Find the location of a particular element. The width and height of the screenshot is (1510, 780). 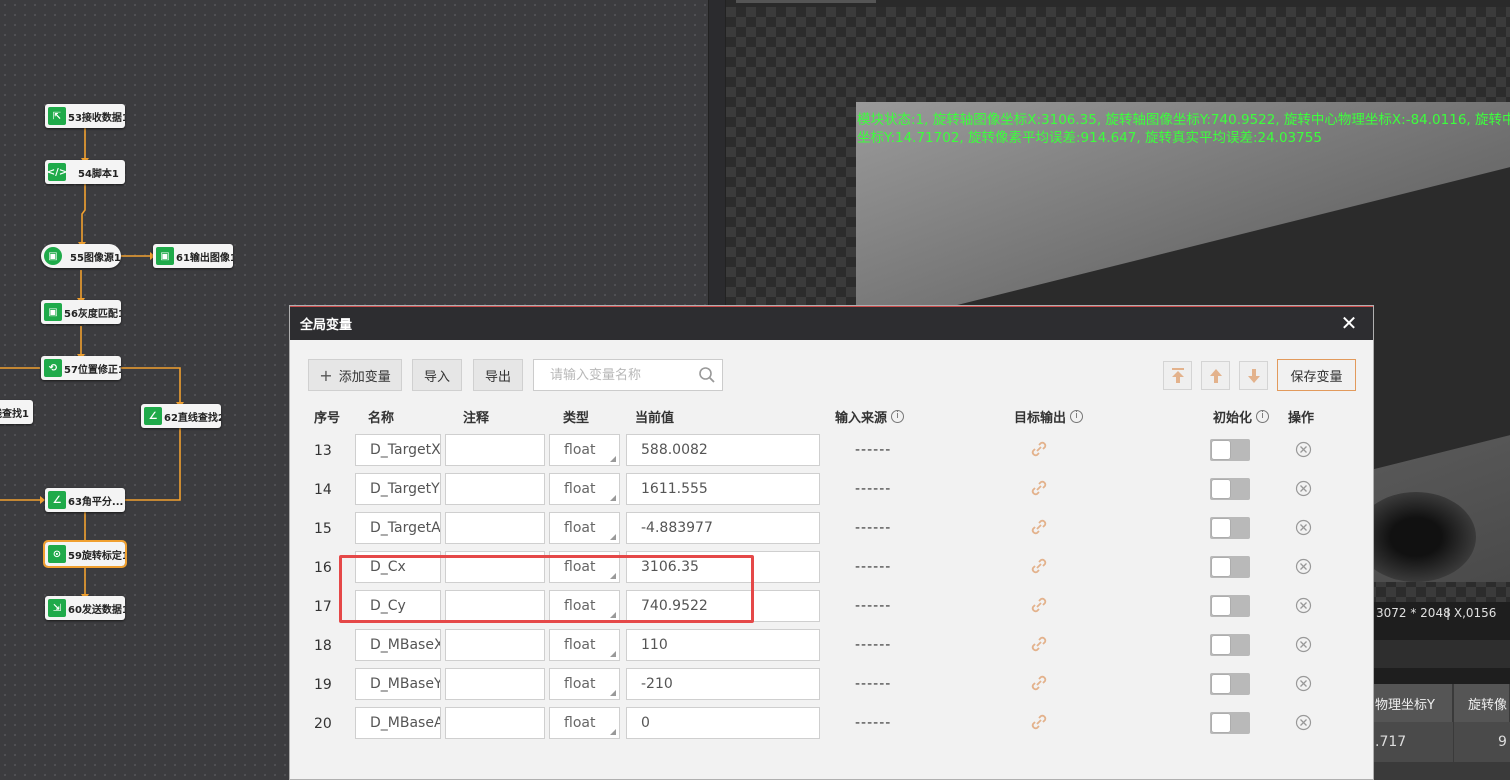

variable-name-field: D_TargetA is located at coordinates (398, 528).